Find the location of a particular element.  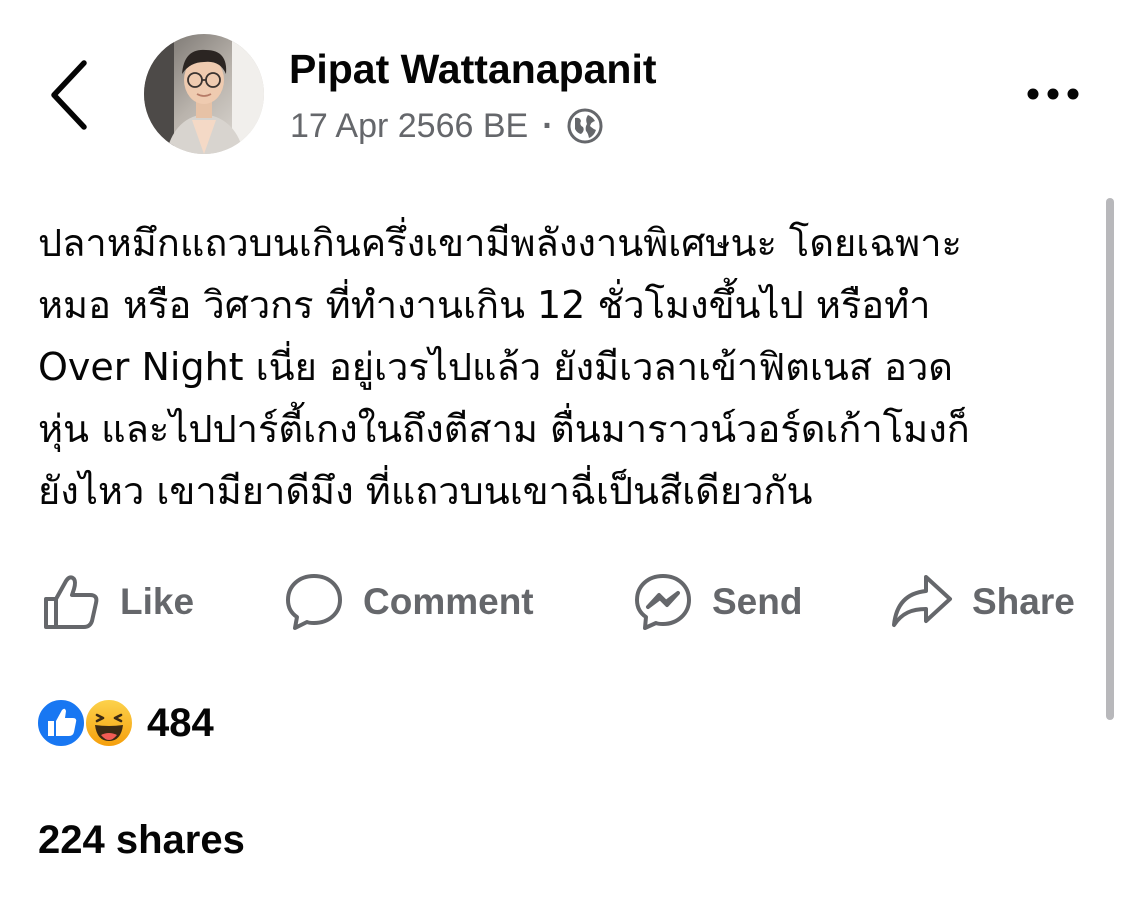

post-meta: 17 Apr 2566 BE · is located at coordinates (447, 126).